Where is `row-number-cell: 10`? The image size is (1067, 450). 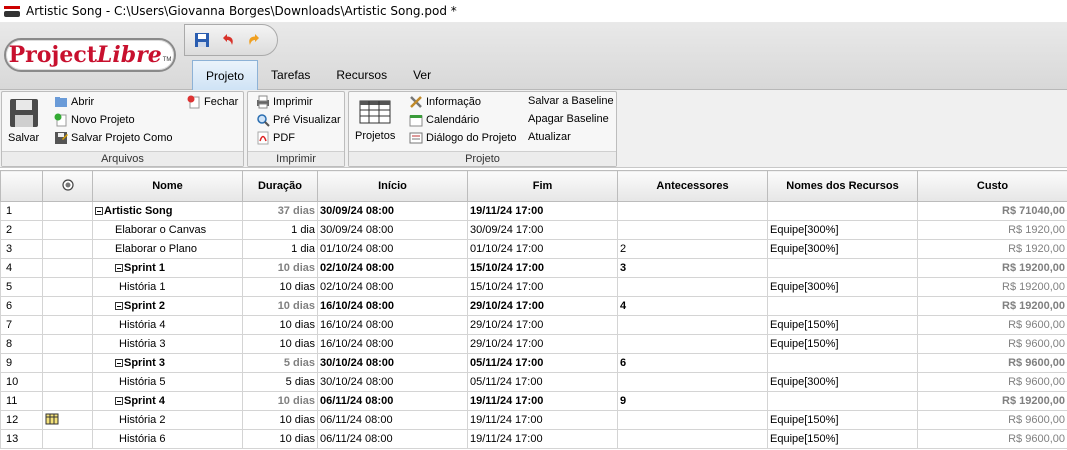 row-number-cell: 10 is located at coordinates (21, 382).